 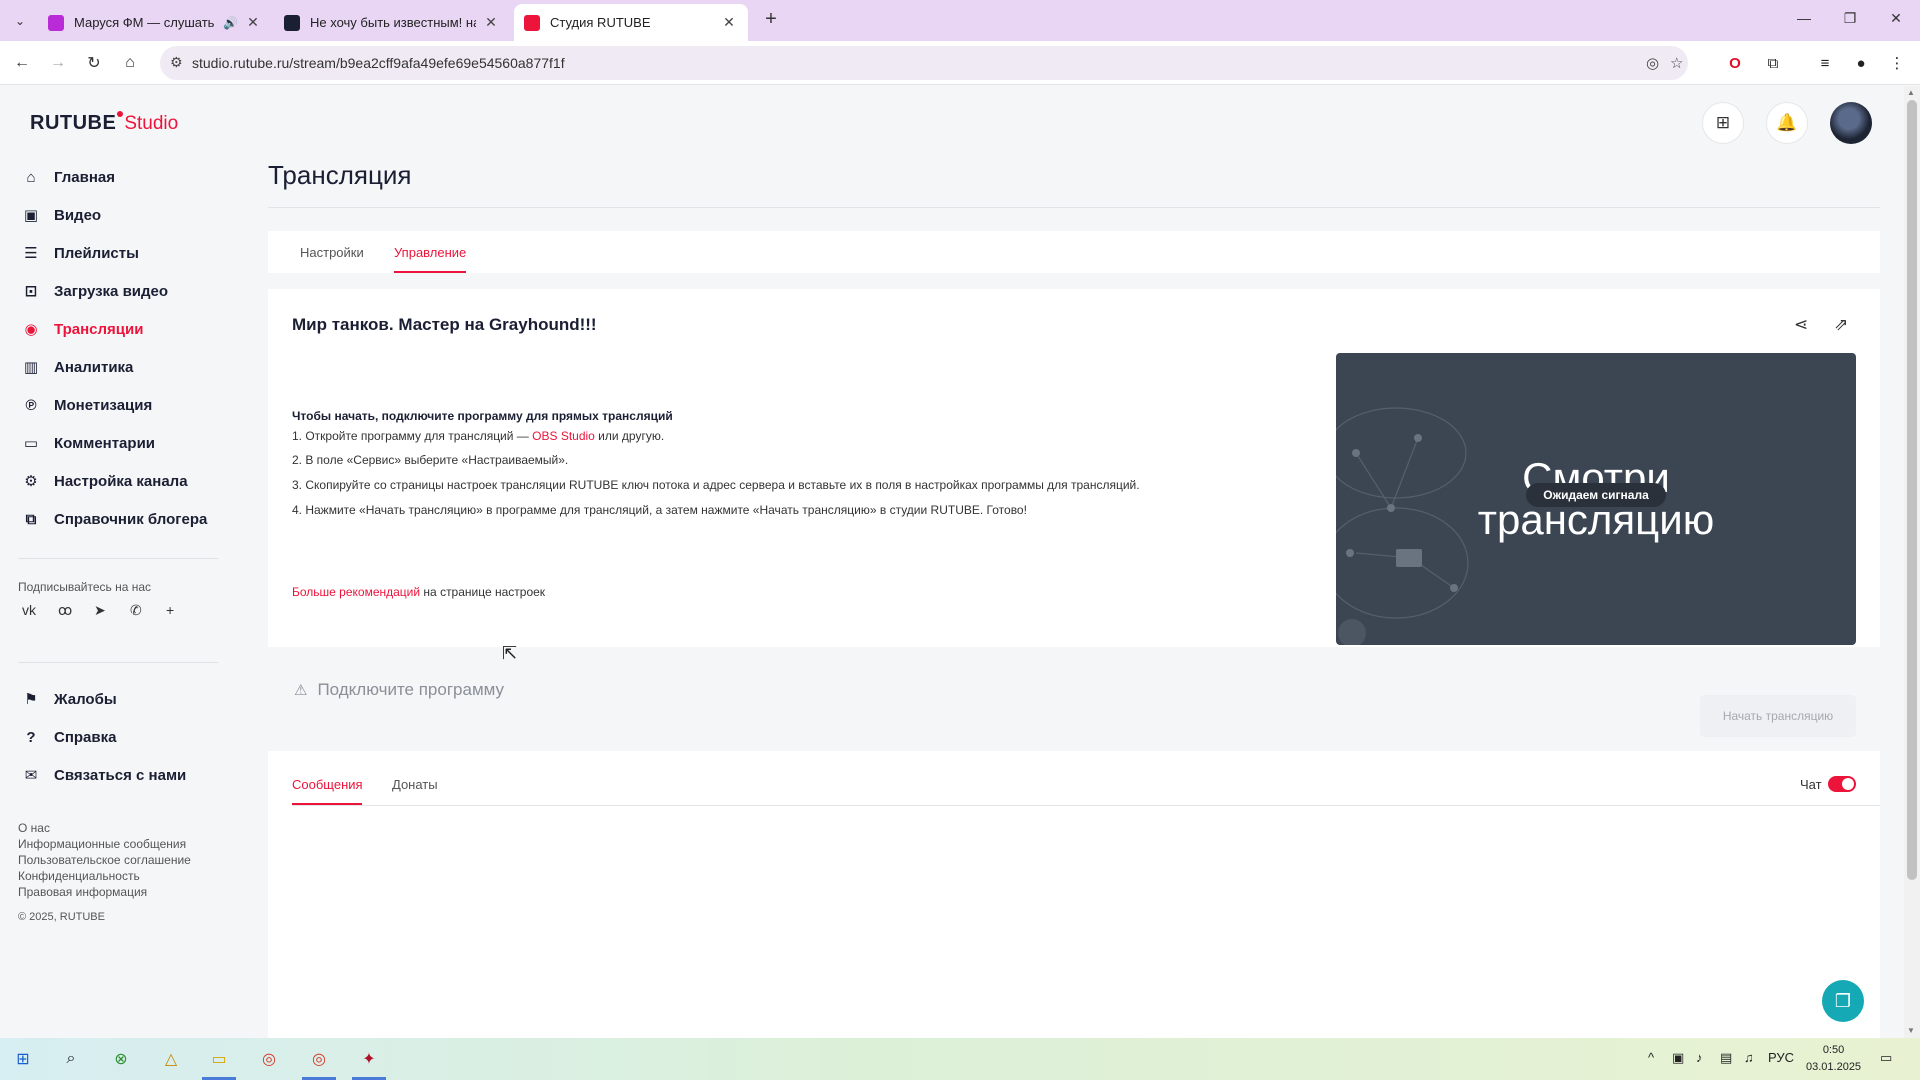 I want to click on profile-icon: ●, so click(x=1861, y=63).